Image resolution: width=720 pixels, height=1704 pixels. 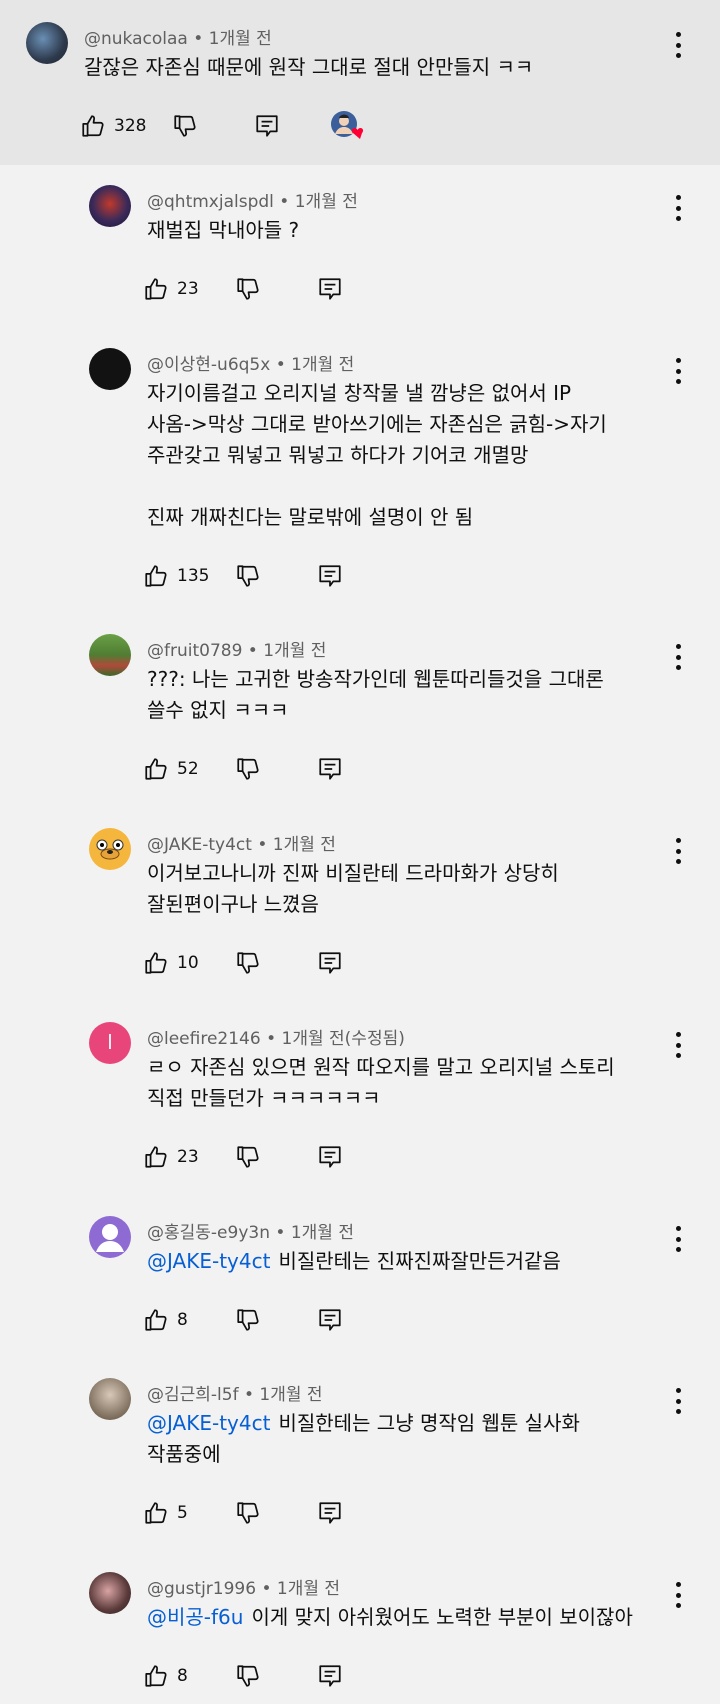 I want to click on comment-meta: @leefire2146 • 1개월 전(수정됨), so click(x=276, y=1036).